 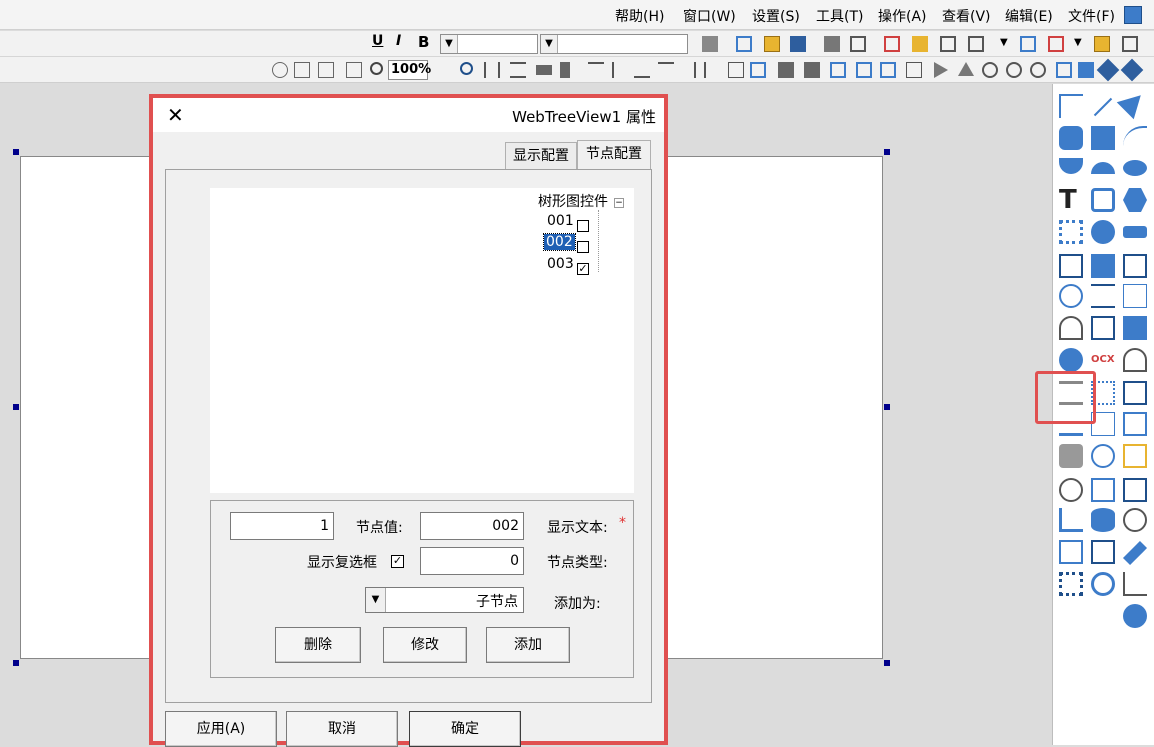 I want to click on line-icon, so click(x=1103, y=107).